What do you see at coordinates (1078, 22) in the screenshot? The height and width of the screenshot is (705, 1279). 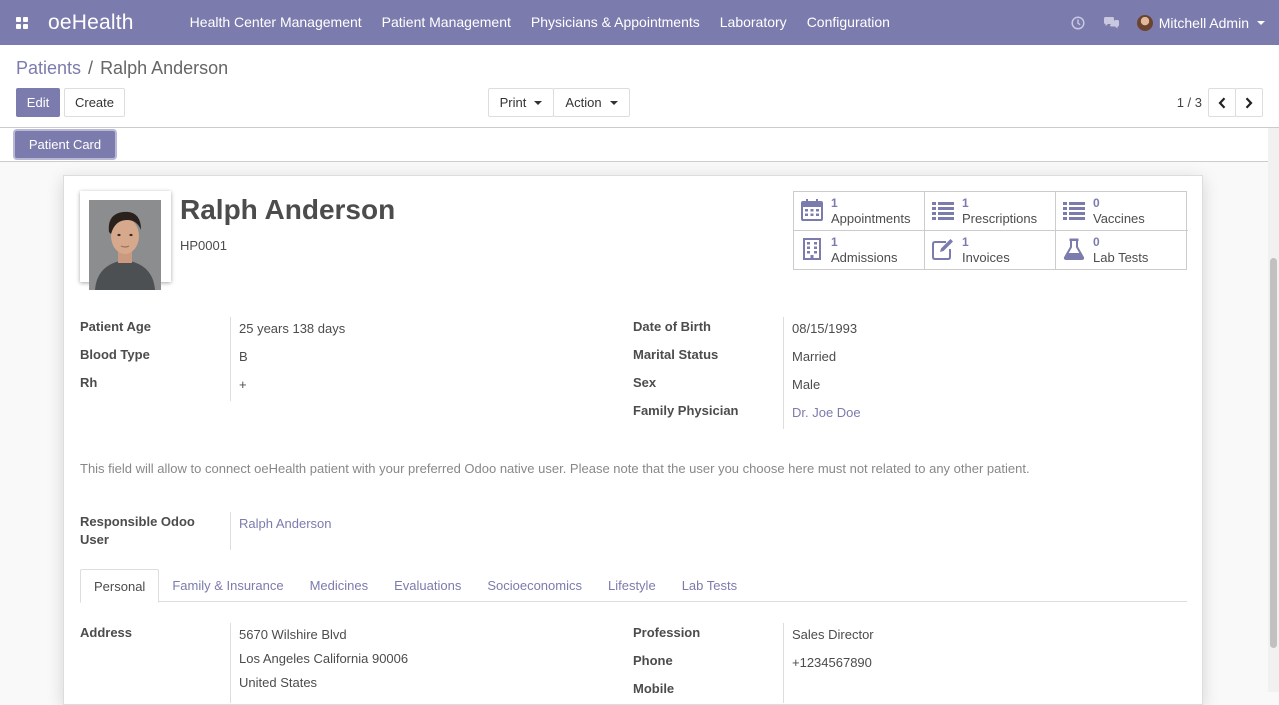 I see `clock-icon` at bounding box center [1078, 22].